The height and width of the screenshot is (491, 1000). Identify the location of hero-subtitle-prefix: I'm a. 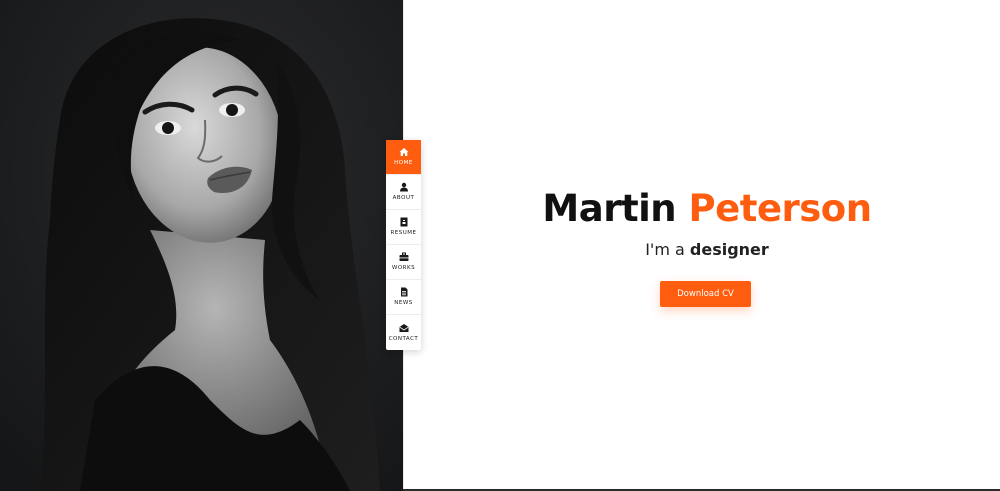
(665, 249).